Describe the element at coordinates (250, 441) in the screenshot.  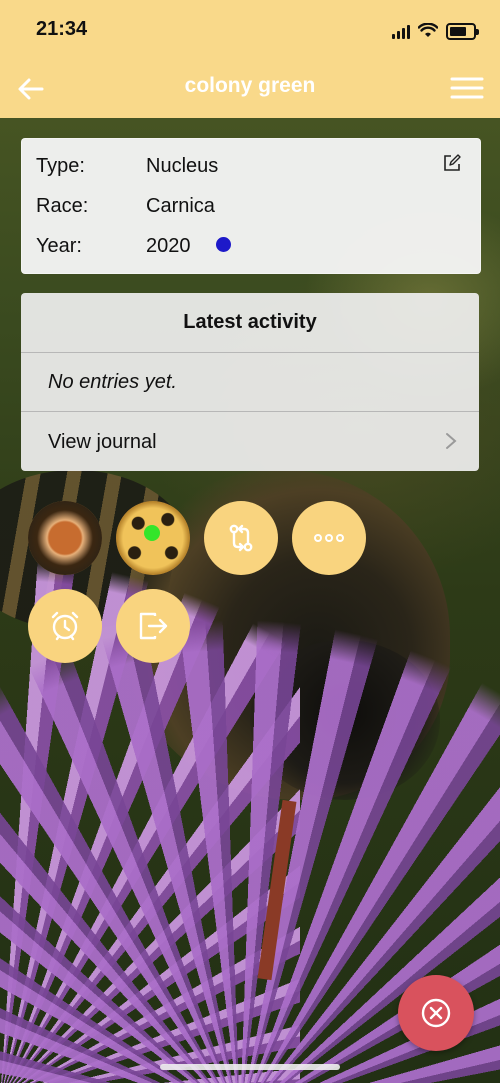
I see `view-journal-row: View journal` at that location.